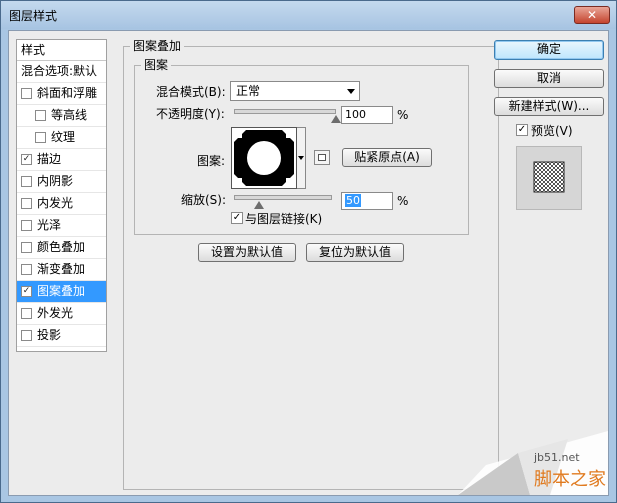  I want to click on style-list-item: 外发光, so click(61, 314).